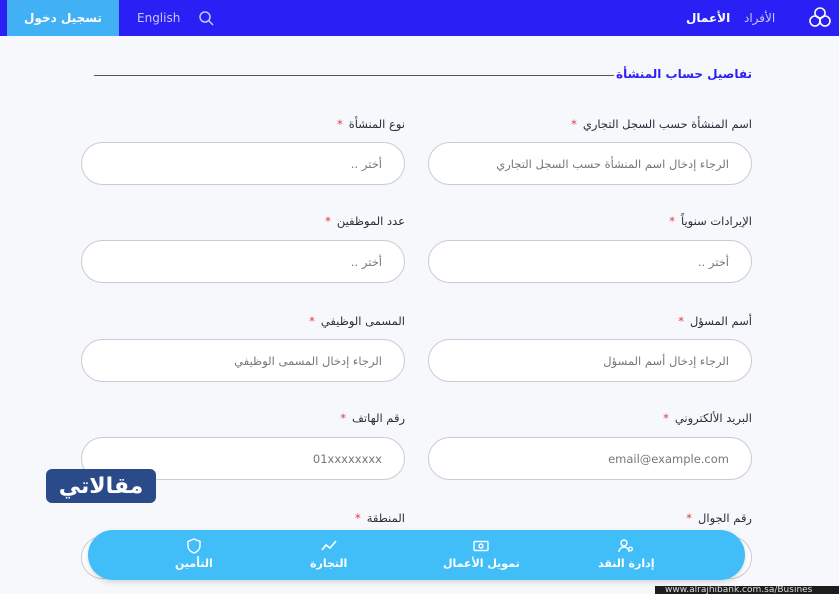 The width and height of the screenshot is (839, 594). What do you see at coordinates (590, 261) in the screenshot?
I see `revenue-select: أختر ..` at bounding box center [590, 261].